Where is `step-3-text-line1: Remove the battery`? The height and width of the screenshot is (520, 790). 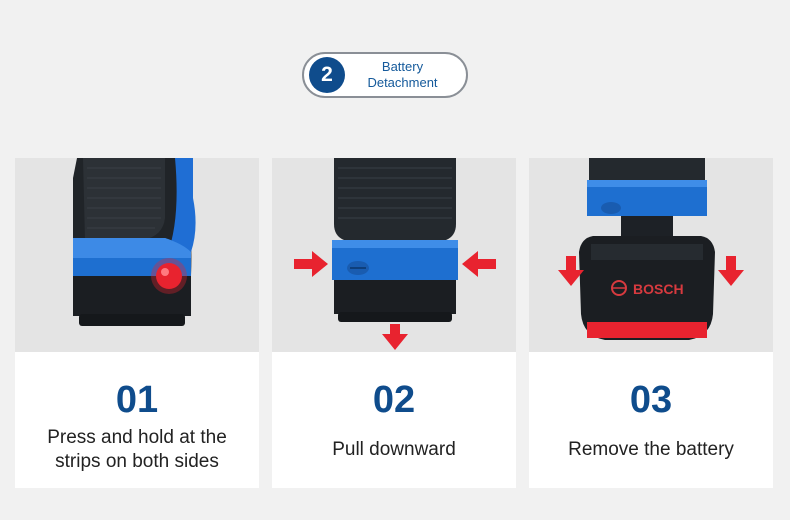 step-3-text-line1: Remove the battery is located at coordinates (651, 449).